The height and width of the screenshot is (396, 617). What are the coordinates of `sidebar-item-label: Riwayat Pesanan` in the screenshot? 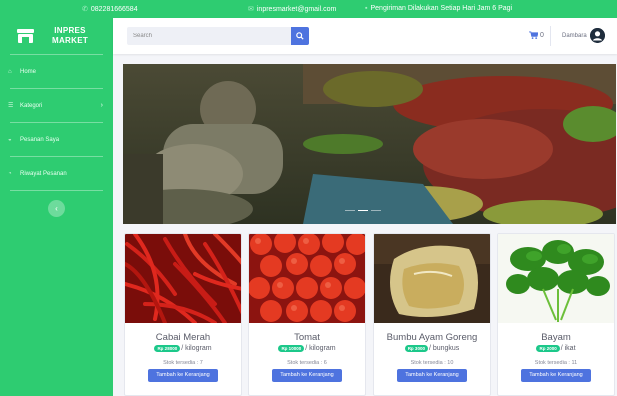 It's located at (43, 173).